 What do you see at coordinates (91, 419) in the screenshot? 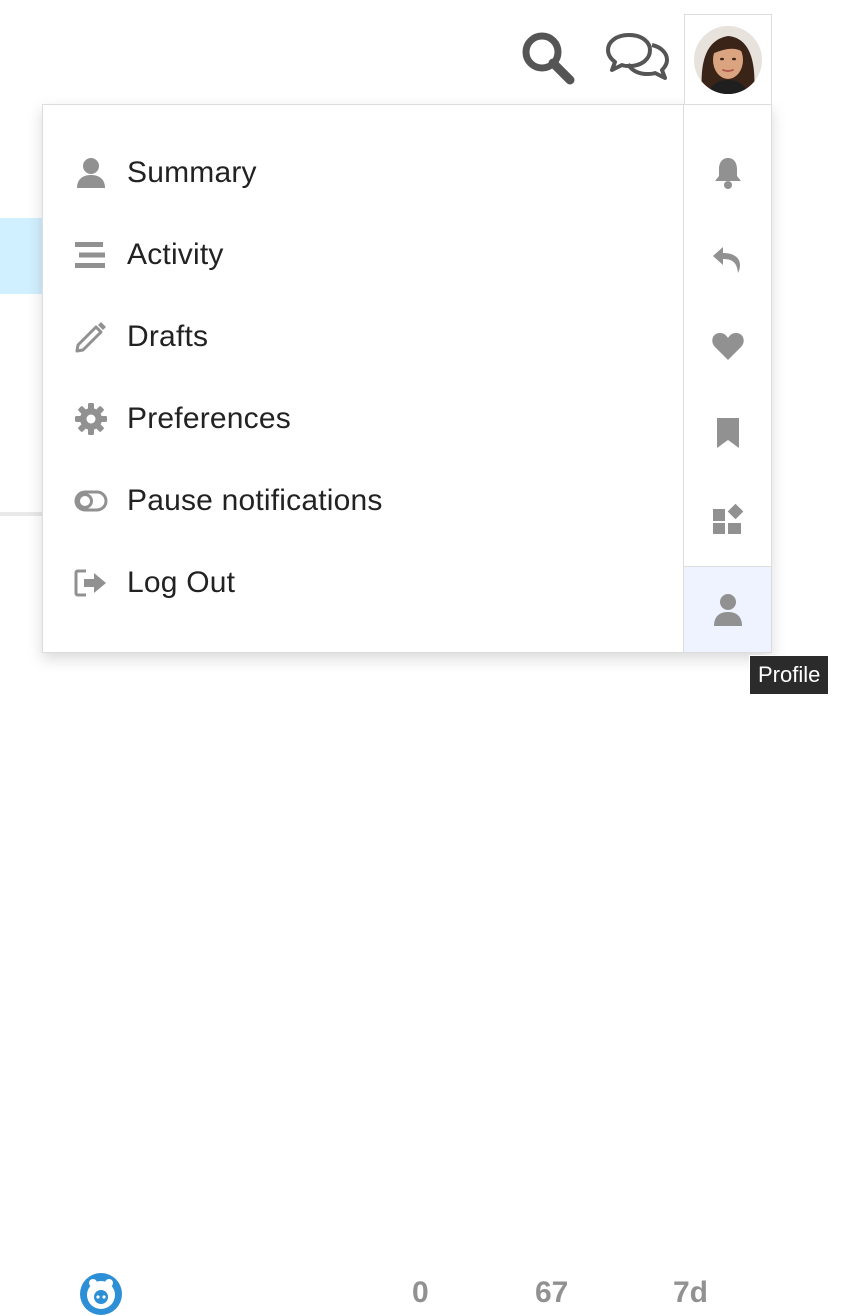
I see `gear-icon` at bounding box center [91, 419].